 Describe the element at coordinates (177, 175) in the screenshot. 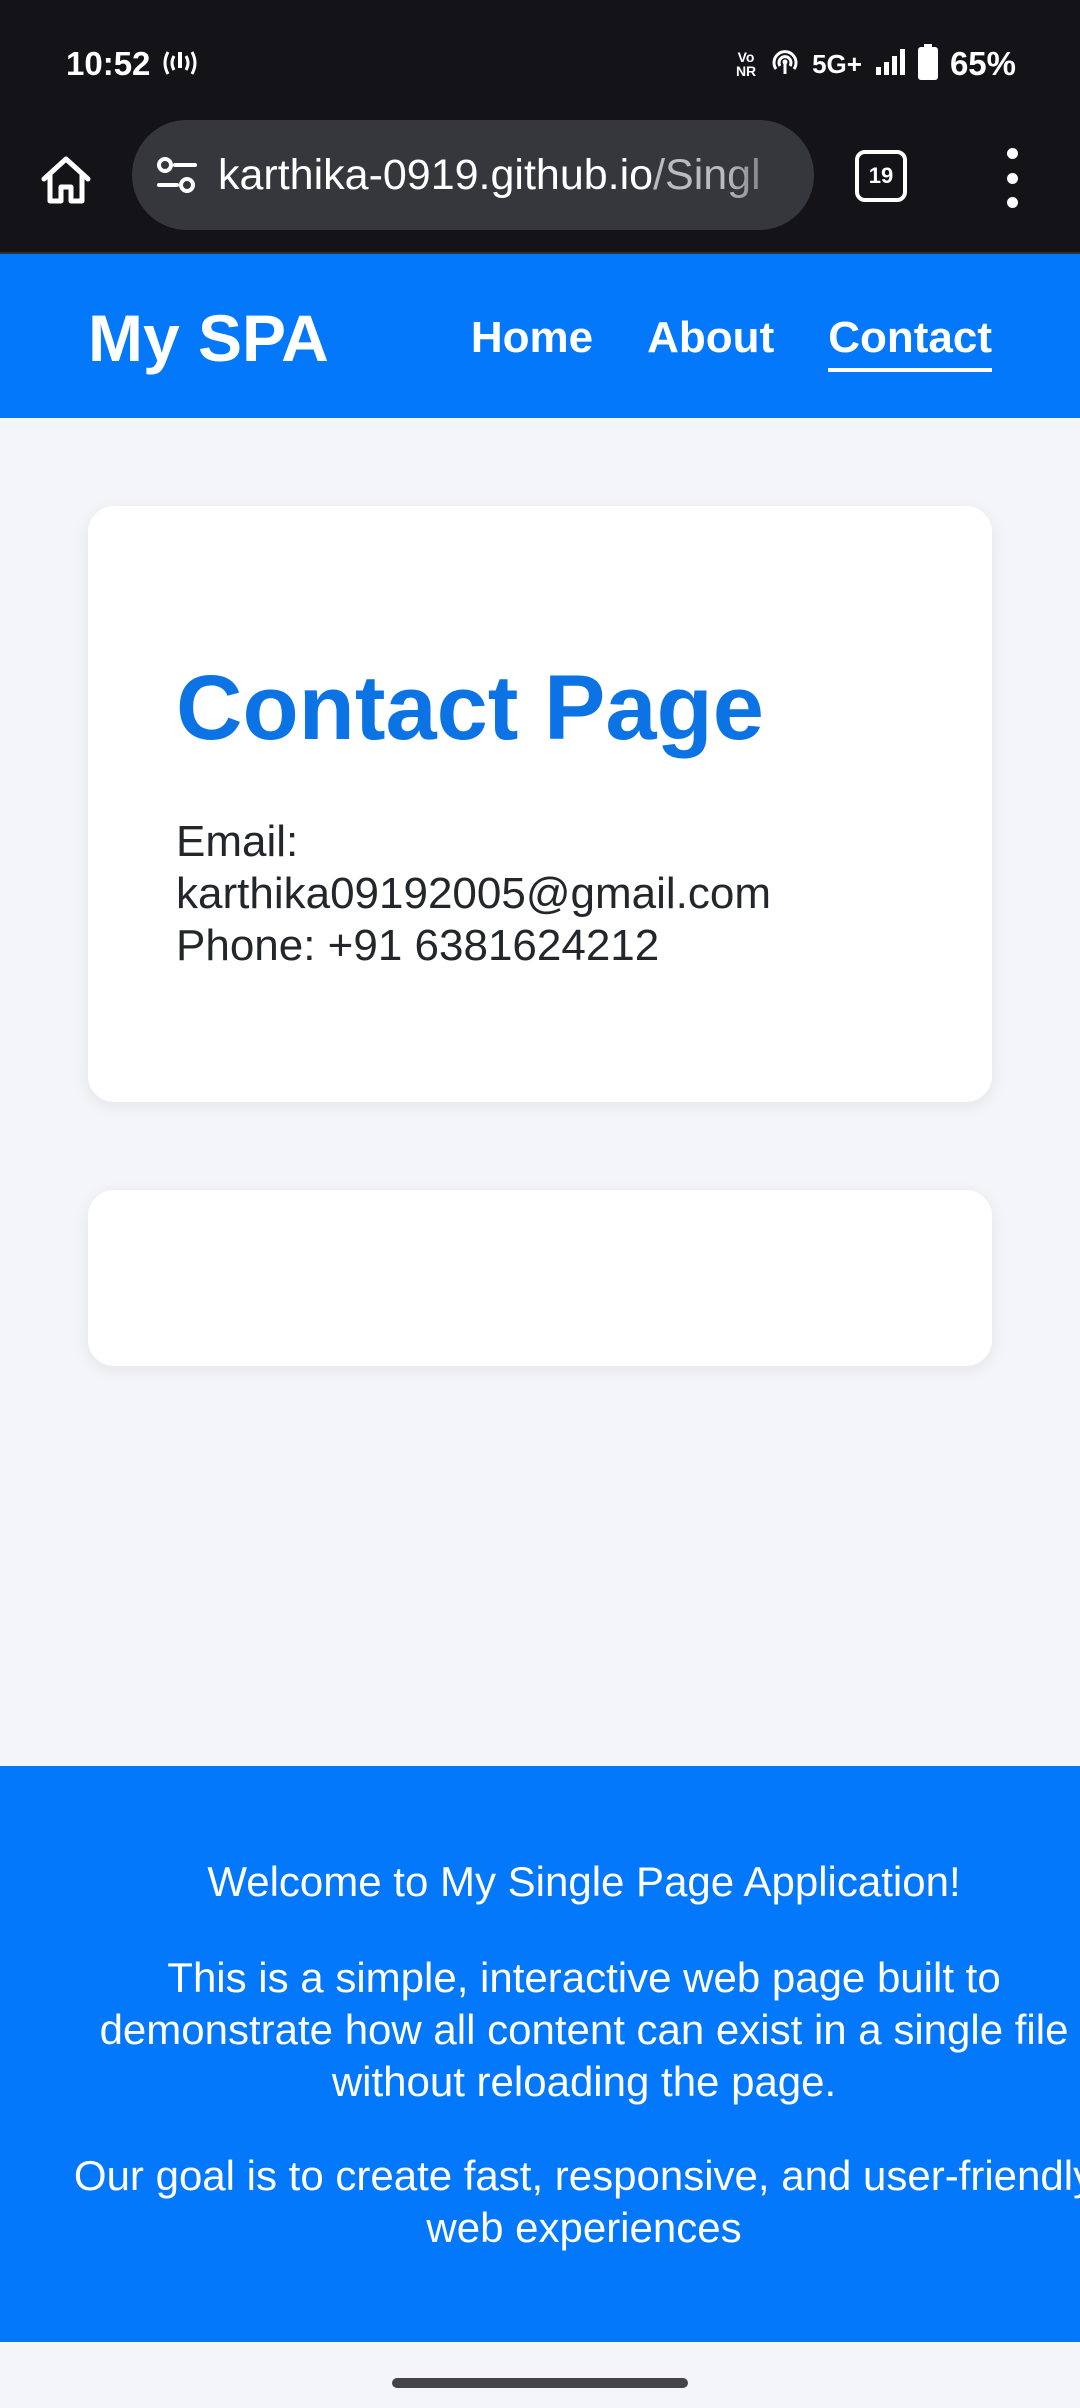

I see `site-settings-icon` at that location.